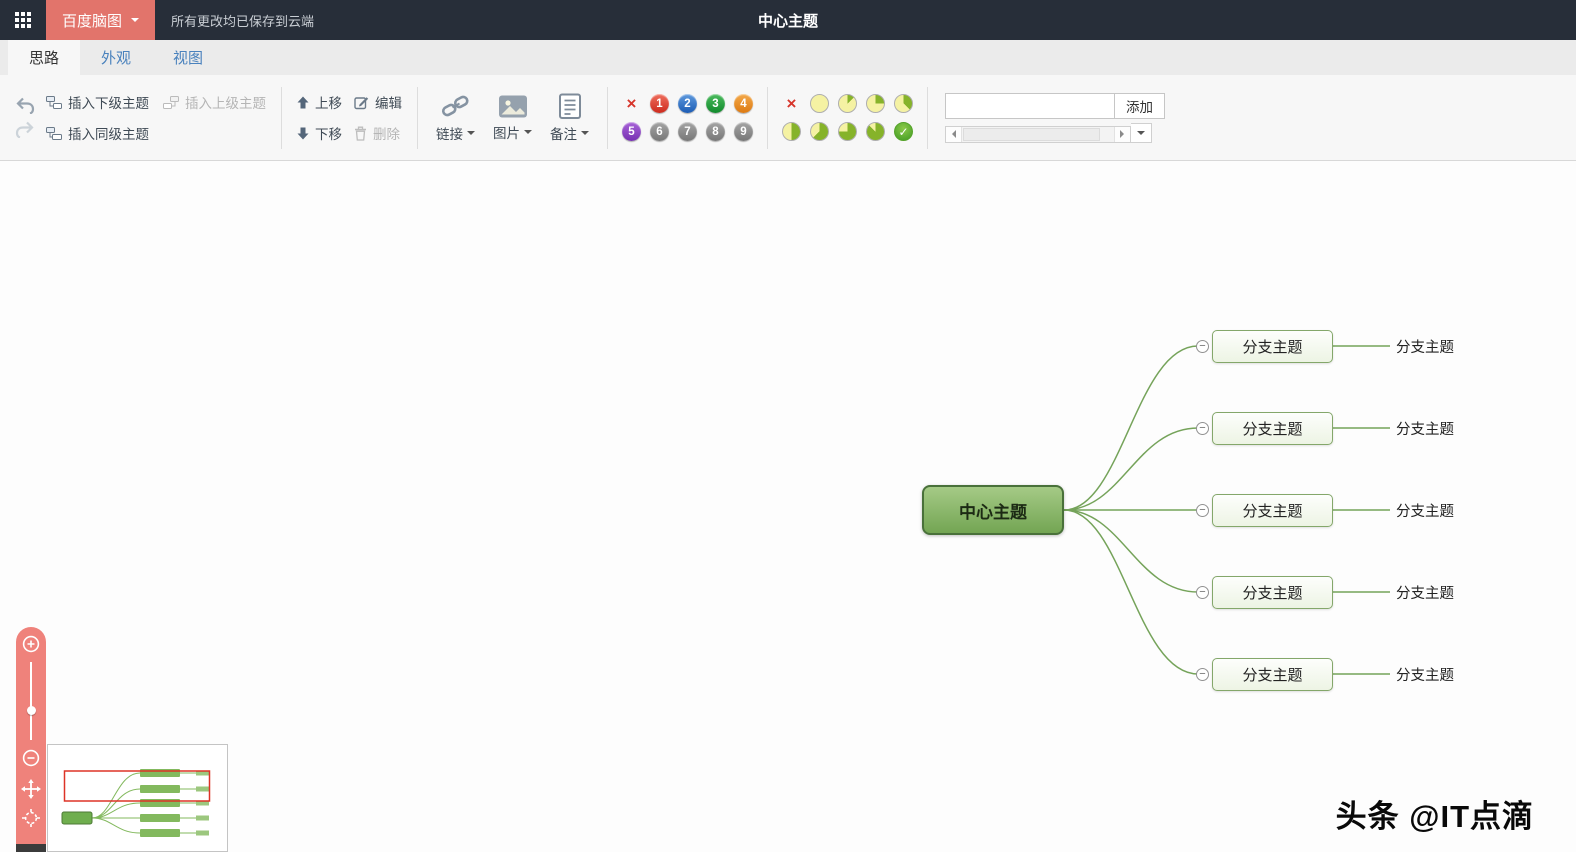 This screenshot has height=854, width=1576. Describe the element at coordinates (44, 57) in the screenshot. I see `tab-idea: 思路` at that location.